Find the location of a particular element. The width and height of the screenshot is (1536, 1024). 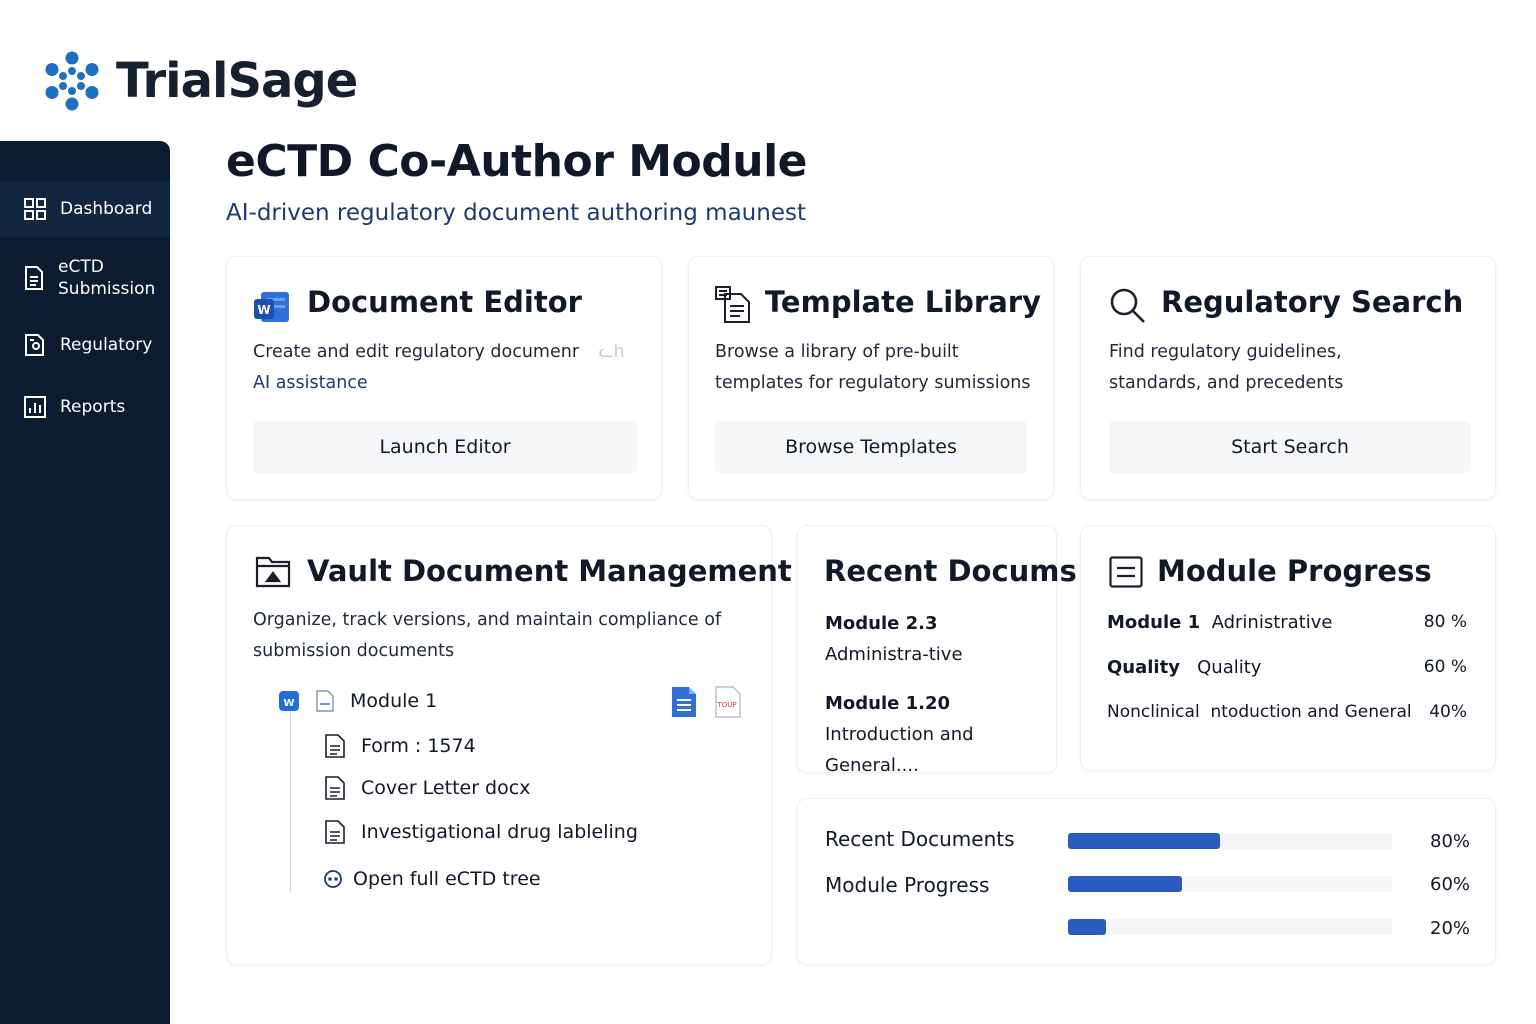

sidebar-item-reports: Reports is located at coordinates (85, 407).